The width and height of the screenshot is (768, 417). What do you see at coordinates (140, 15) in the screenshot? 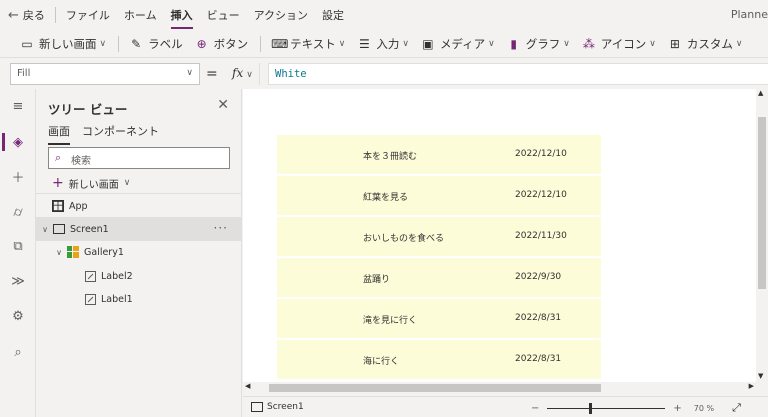
I see `menu-home: ホーム` at bounding box center [140, 15].